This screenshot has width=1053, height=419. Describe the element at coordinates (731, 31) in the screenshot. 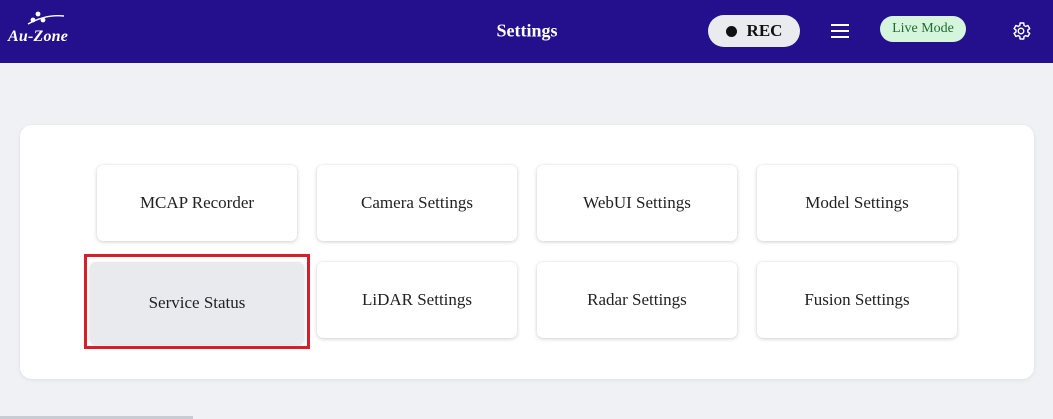

I see `record-dot-icon` at that location.